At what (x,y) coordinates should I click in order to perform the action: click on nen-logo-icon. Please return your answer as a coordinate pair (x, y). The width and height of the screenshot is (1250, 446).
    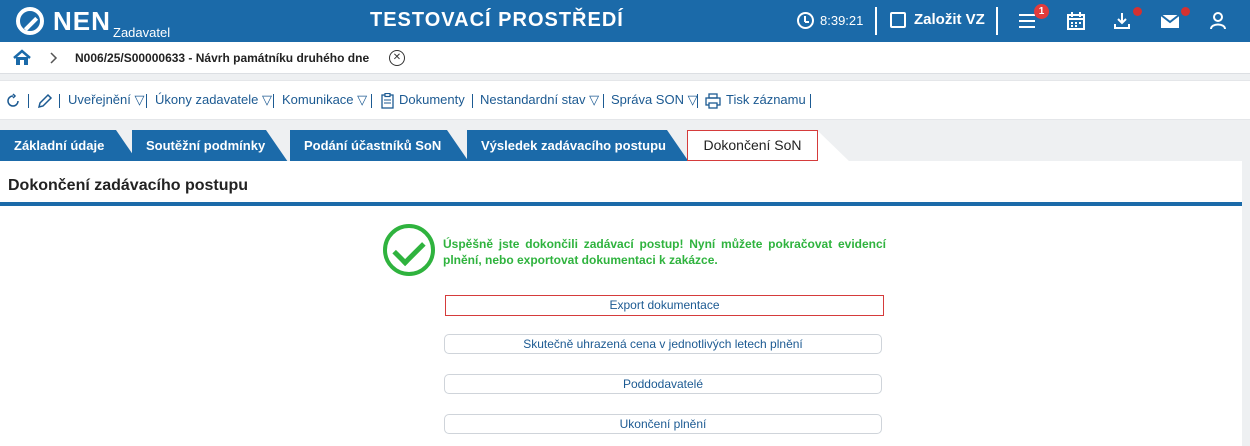
    Looking at the image, I should click on (30, 21).